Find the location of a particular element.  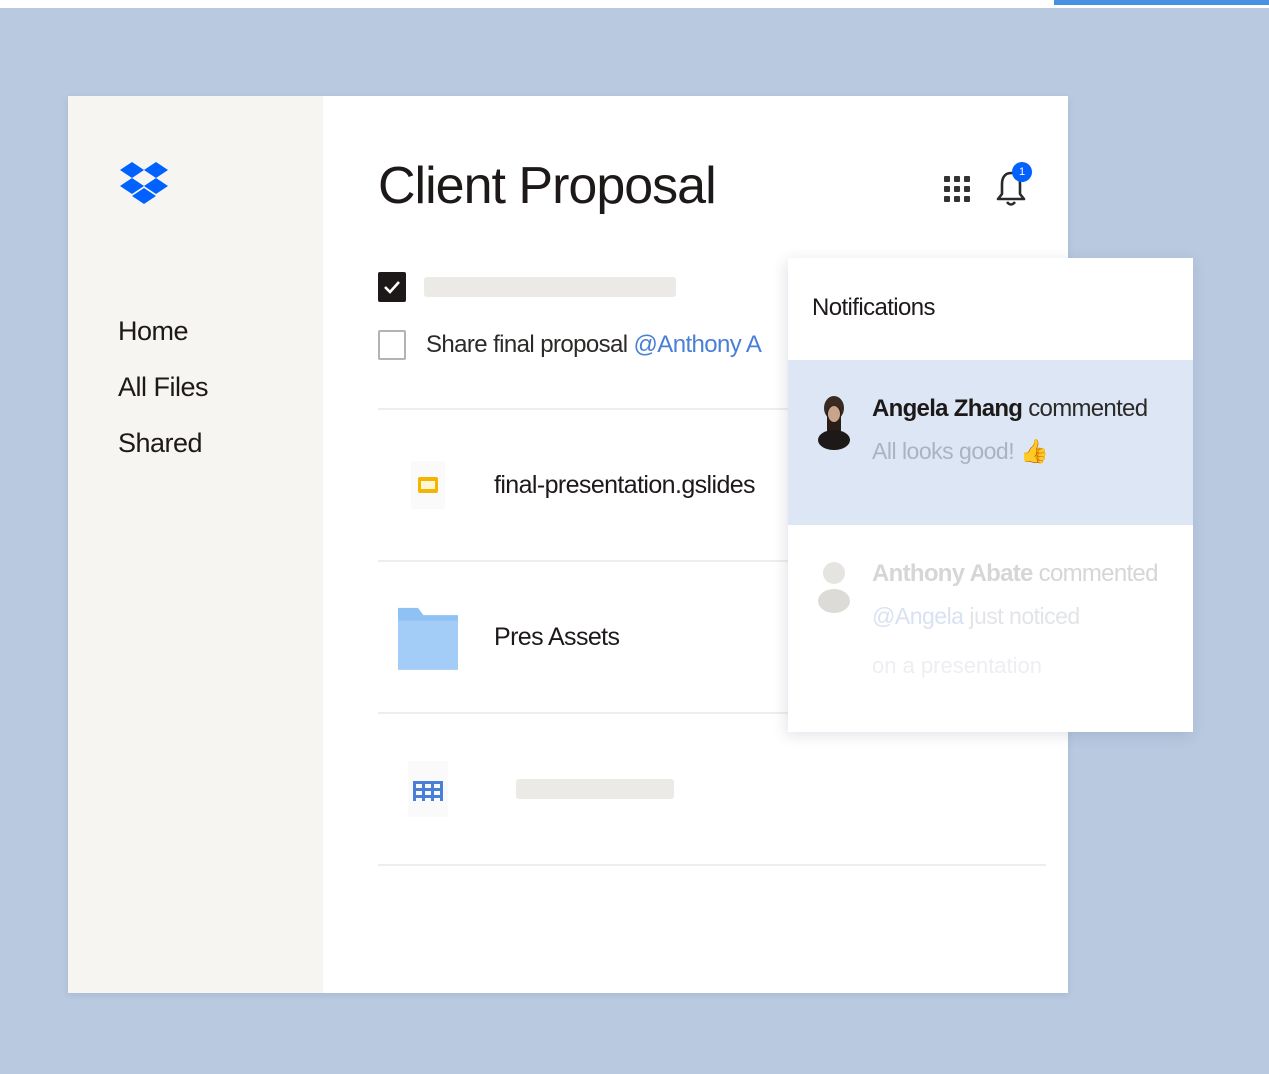

task-checkbox-unchecked is located at coordinates (392, 345).